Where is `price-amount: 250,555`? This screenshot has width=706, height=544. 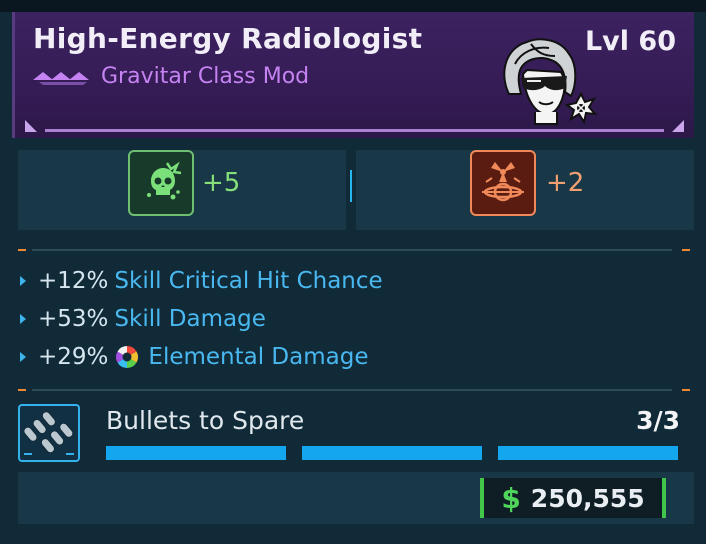
price-amount: 250,555 is located at coordinates (587, 498).